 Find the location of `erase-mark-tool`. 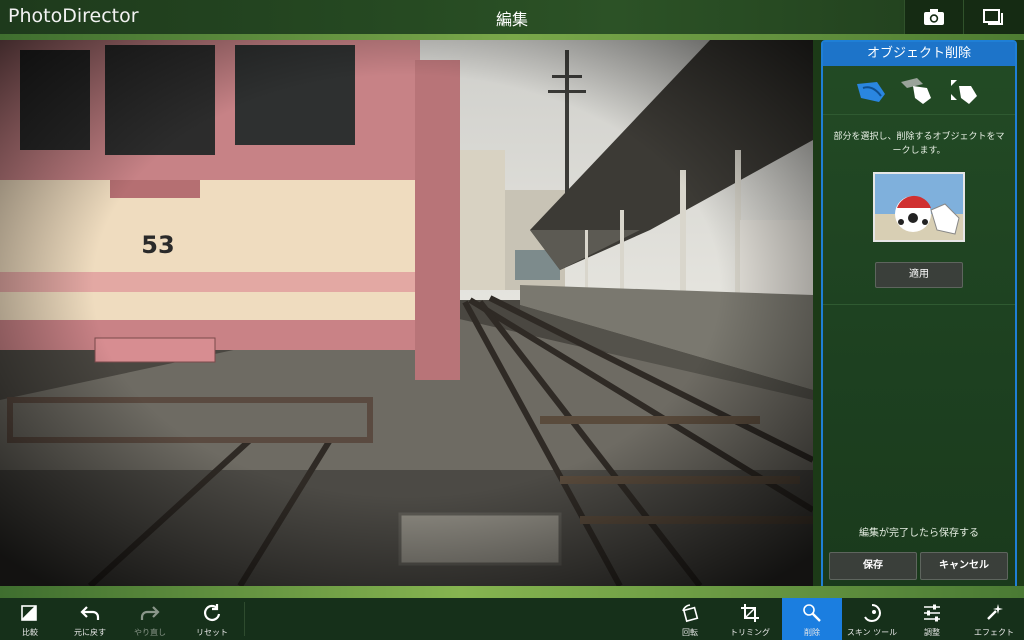

erase-mark-tool is located at coordinates (917, 90).